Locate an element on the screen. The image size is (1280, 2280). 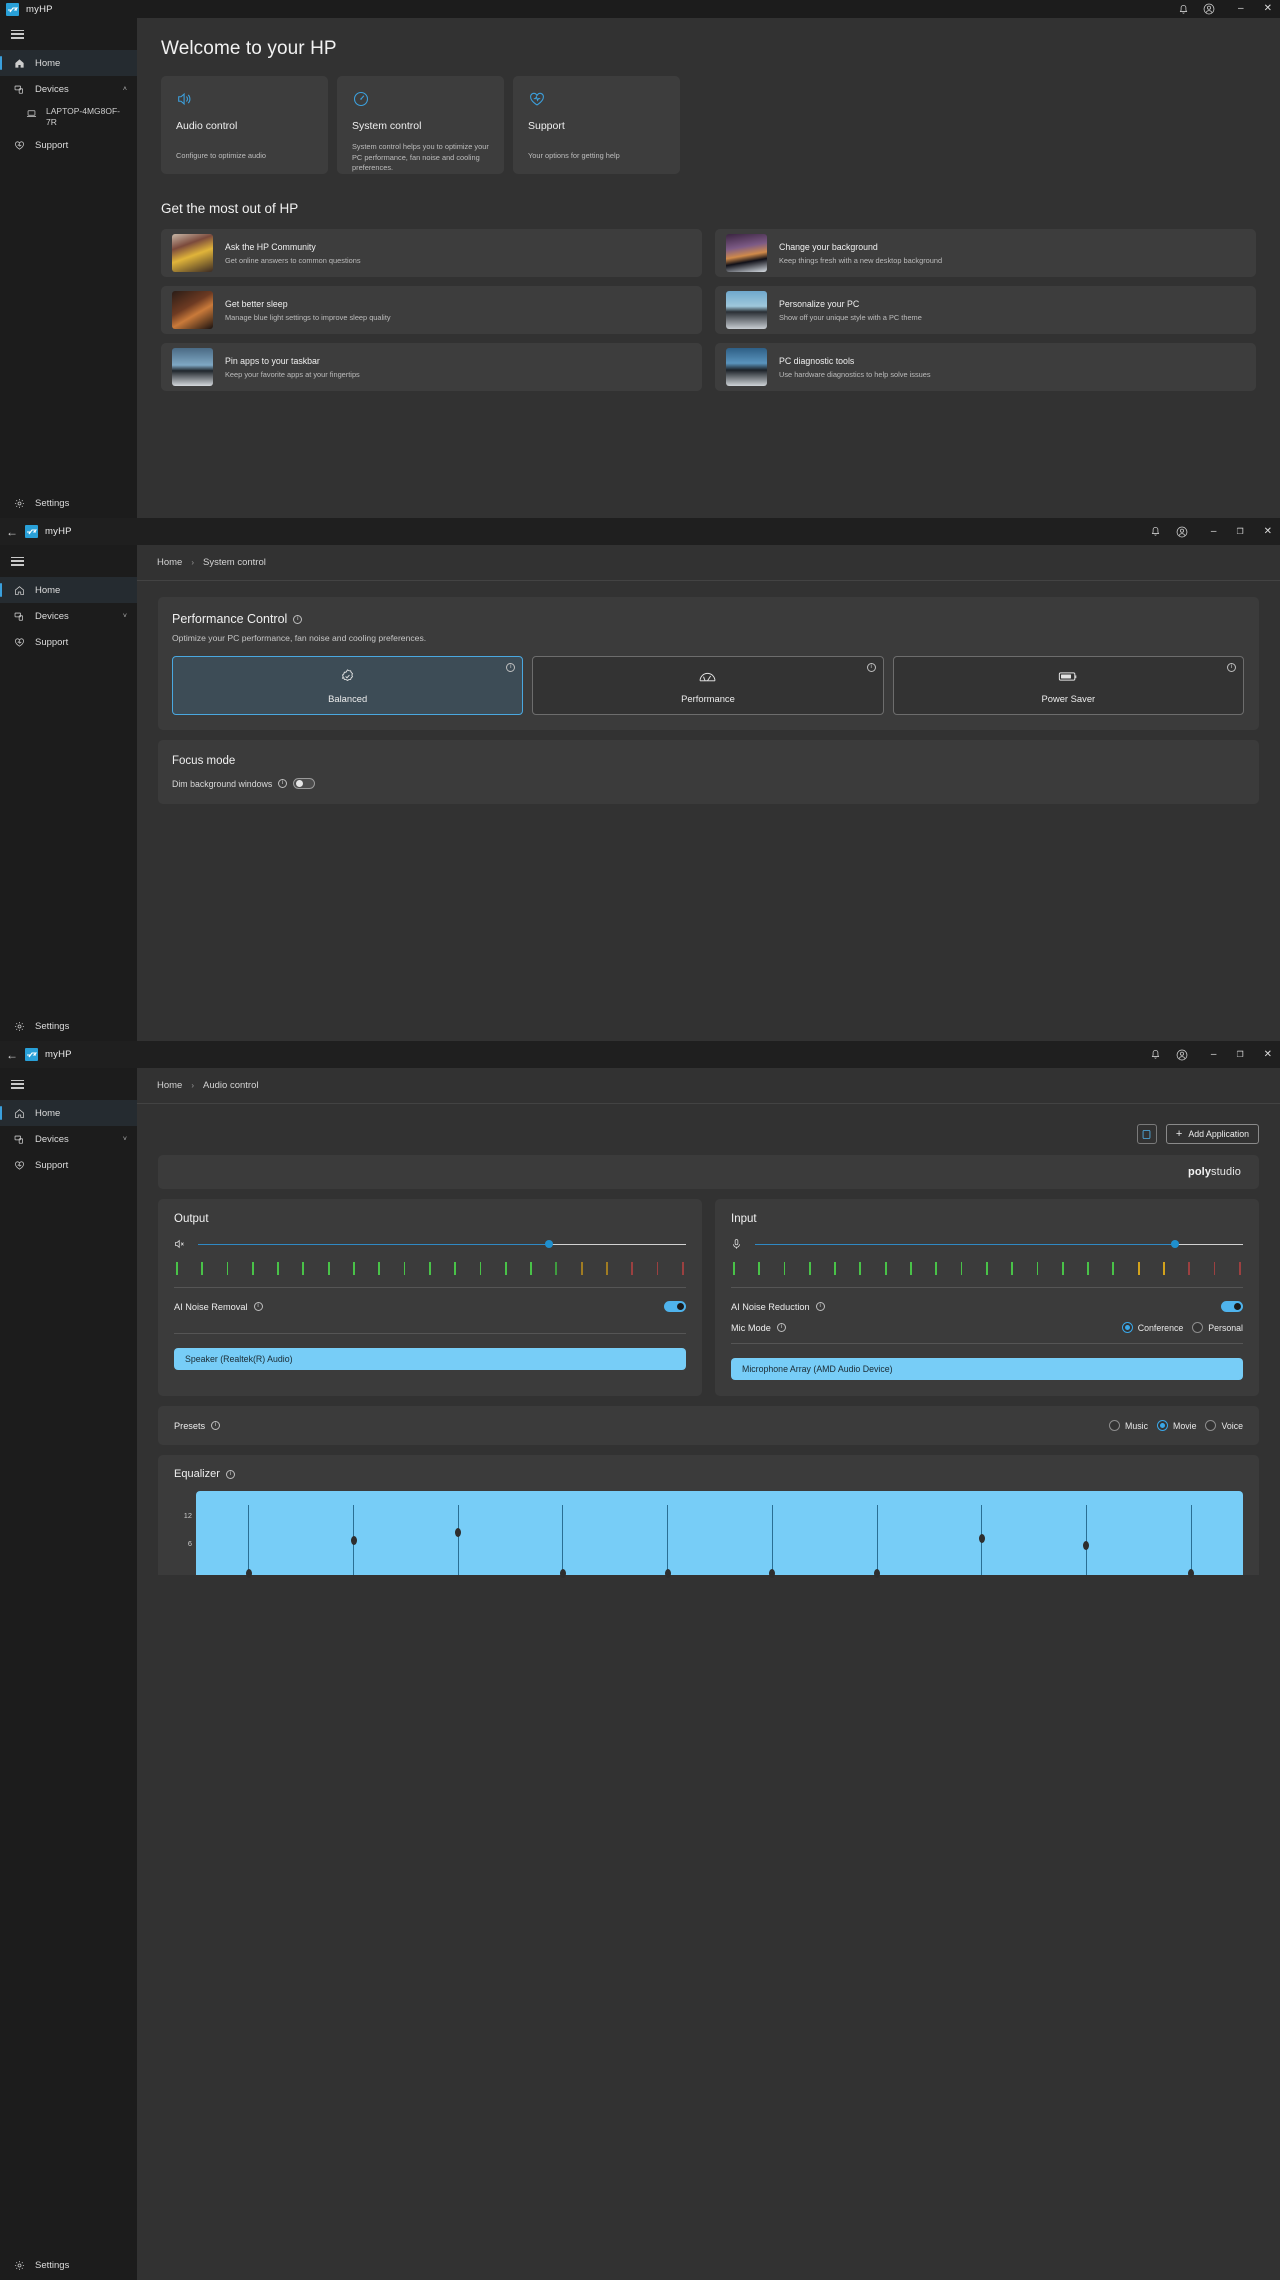
radio-voice-icon is located at coordinates (1211, 1425).